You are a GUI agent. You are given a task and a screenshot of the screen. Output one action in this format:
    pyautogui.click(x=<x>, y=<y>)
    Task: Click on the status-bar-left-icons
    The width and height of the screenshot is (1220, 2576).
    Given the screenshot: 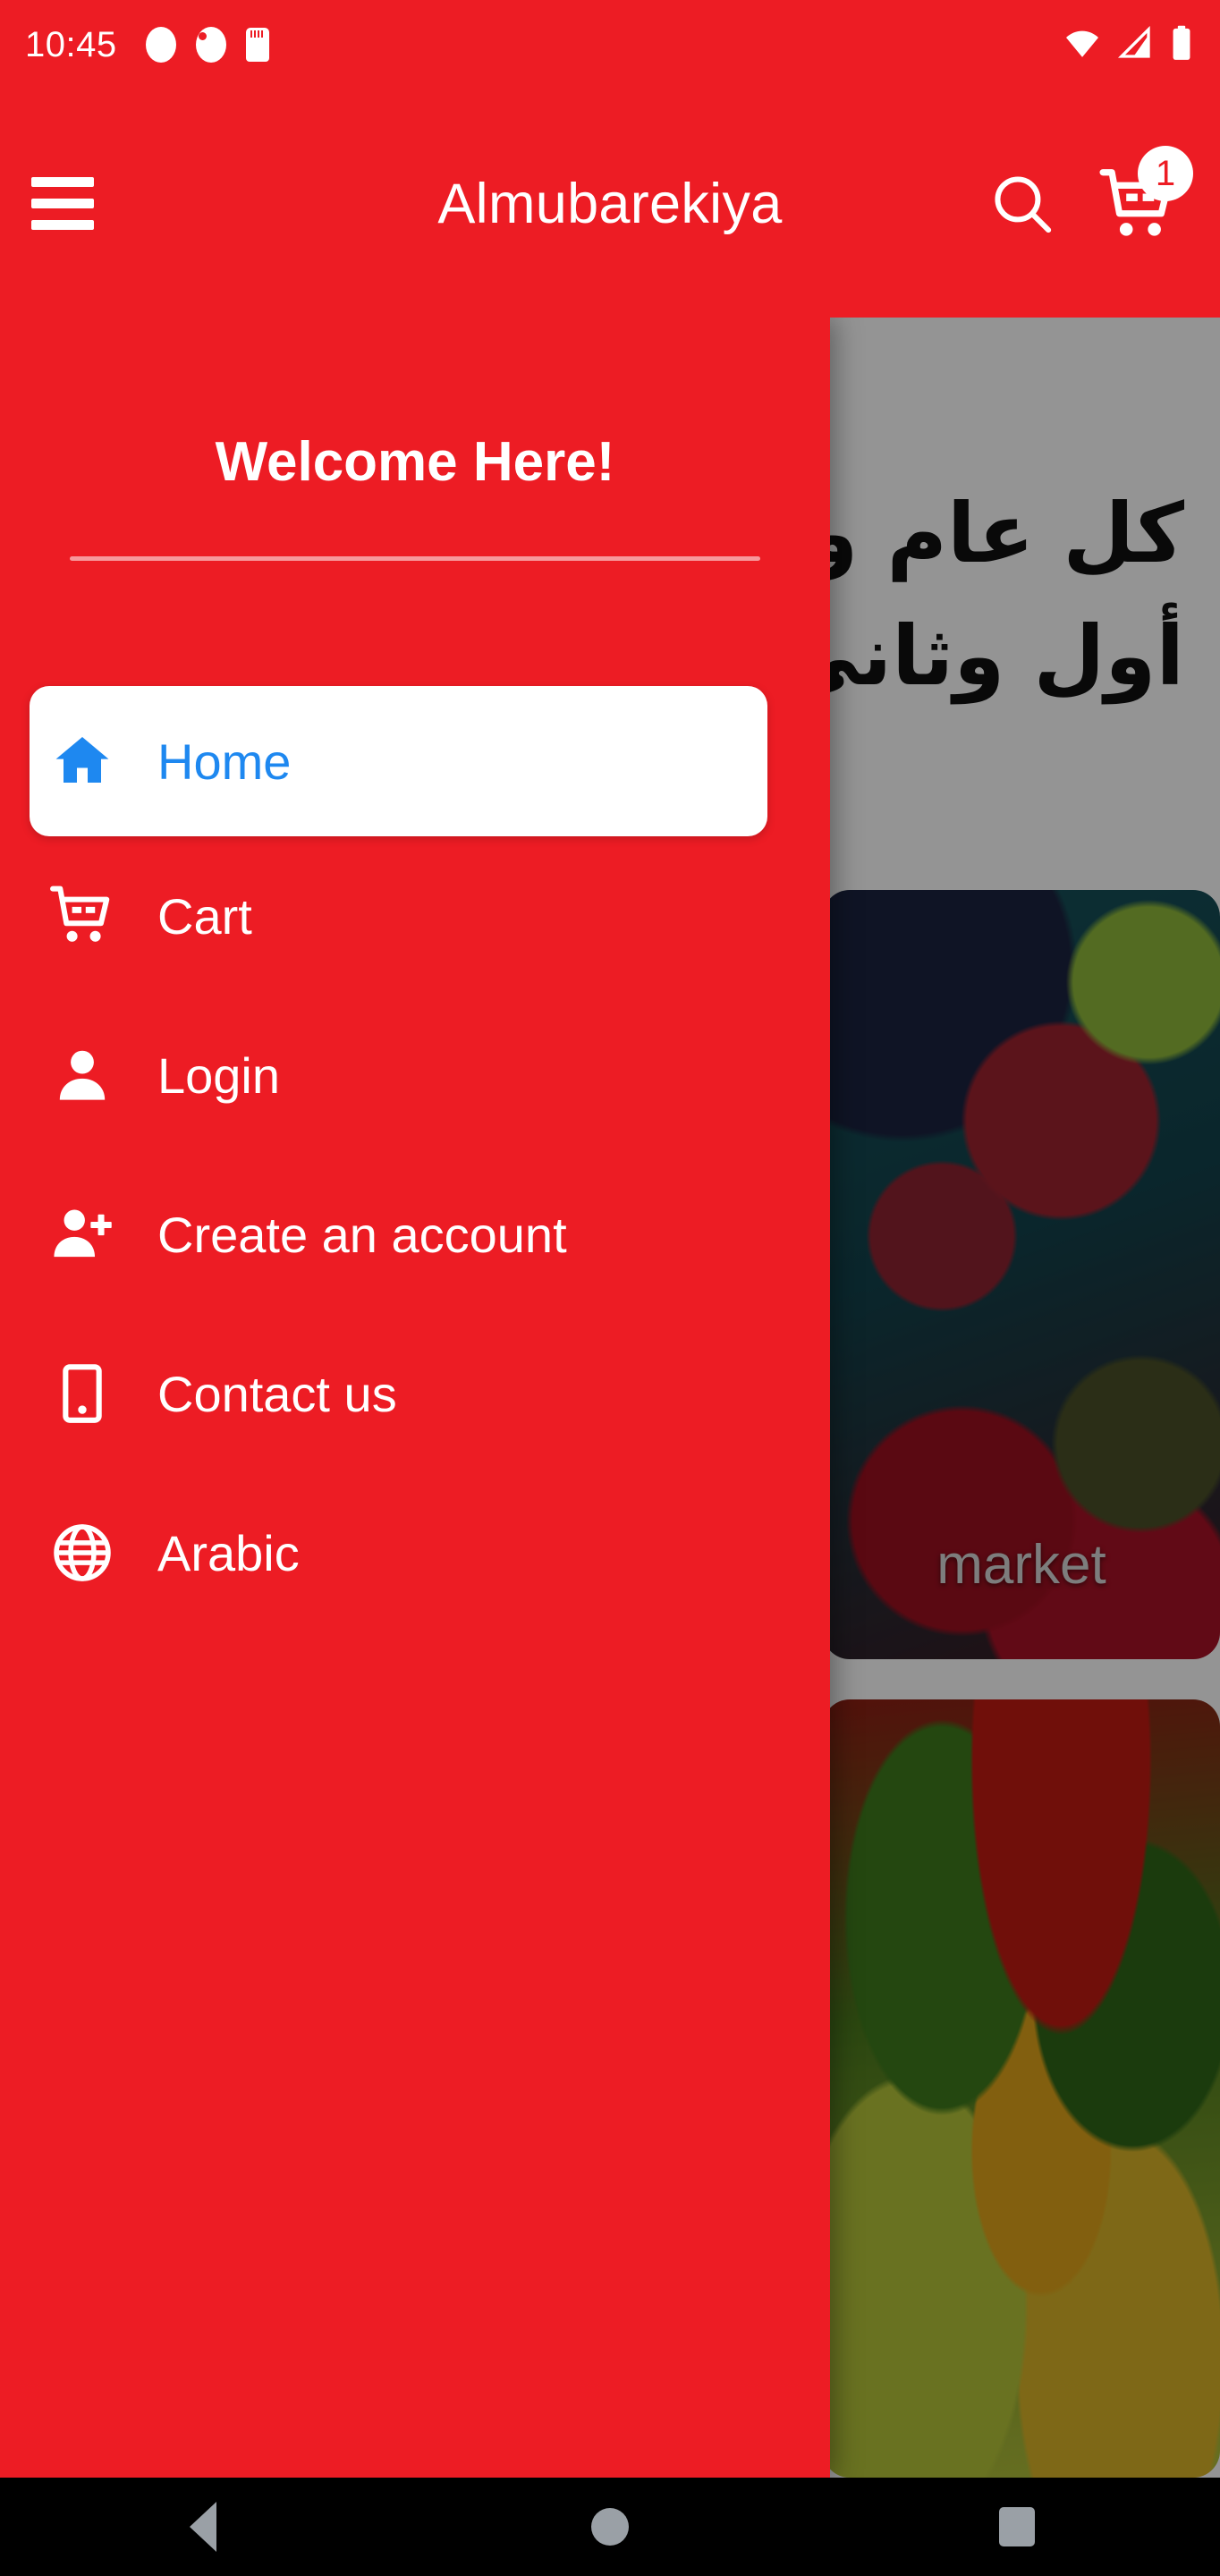 What is the action you would take?
    pyautogui.click(x=207, y=45)
    